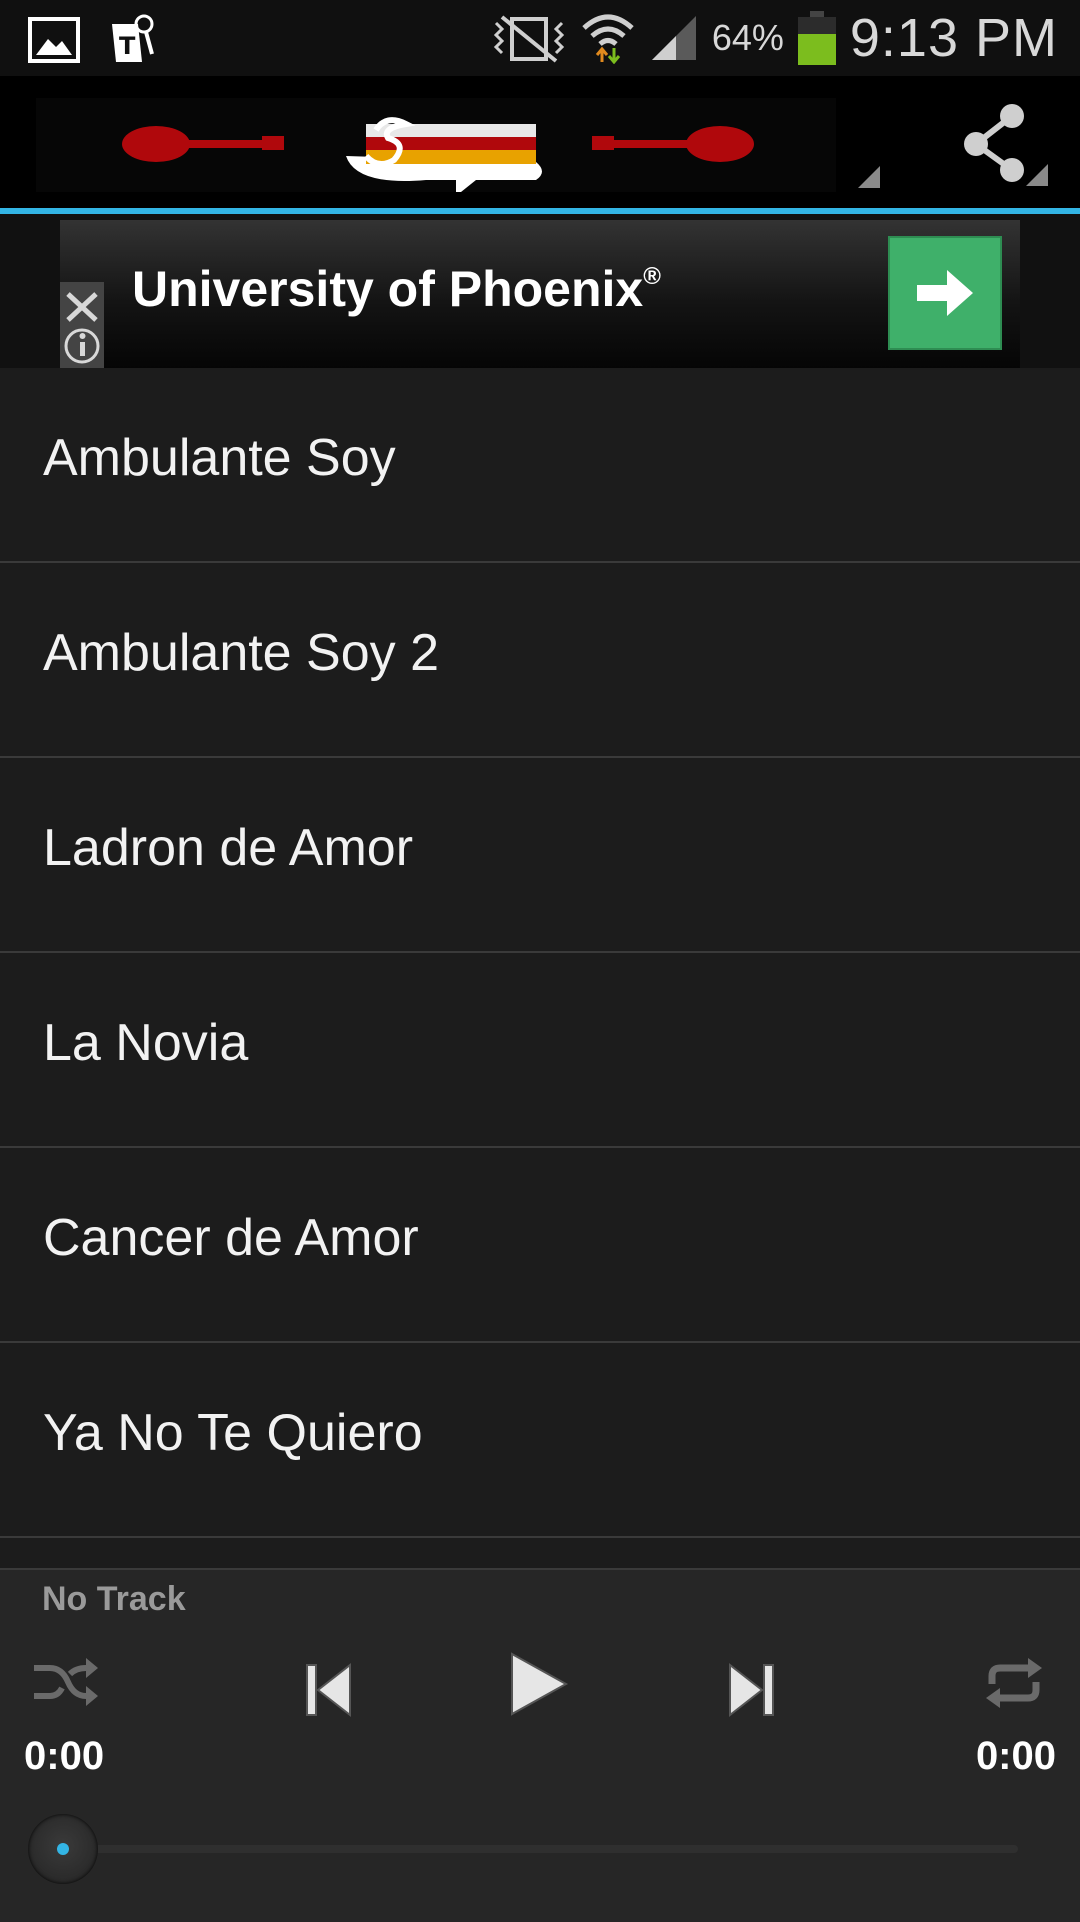 The image size is (1080, 1922). I want to click on next-button, so click(751, 1692).